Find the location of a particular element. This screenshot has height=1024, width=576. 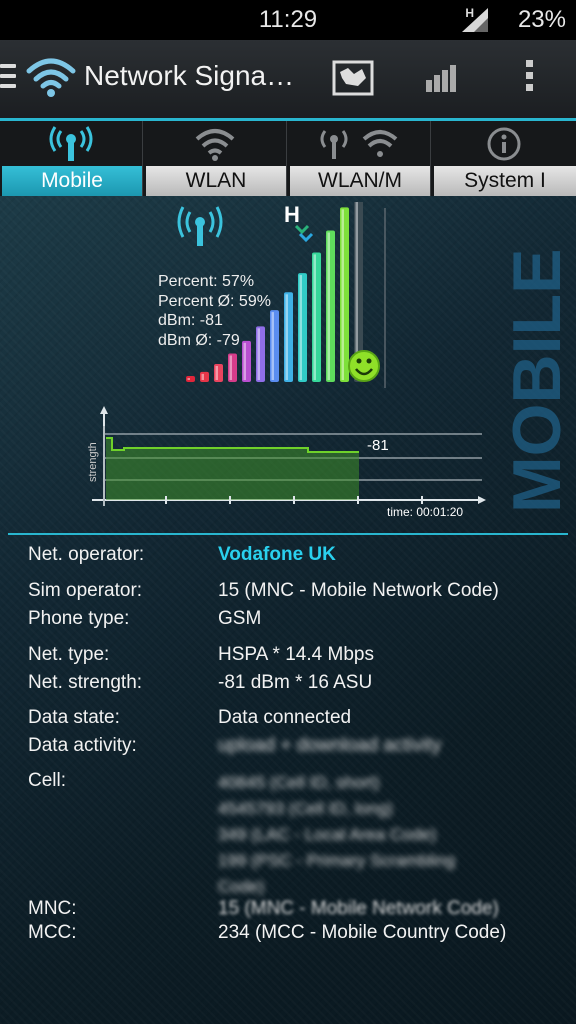

info-value: 234 (MCC - Mobile Country Code) is located at coordinates (362, 932).